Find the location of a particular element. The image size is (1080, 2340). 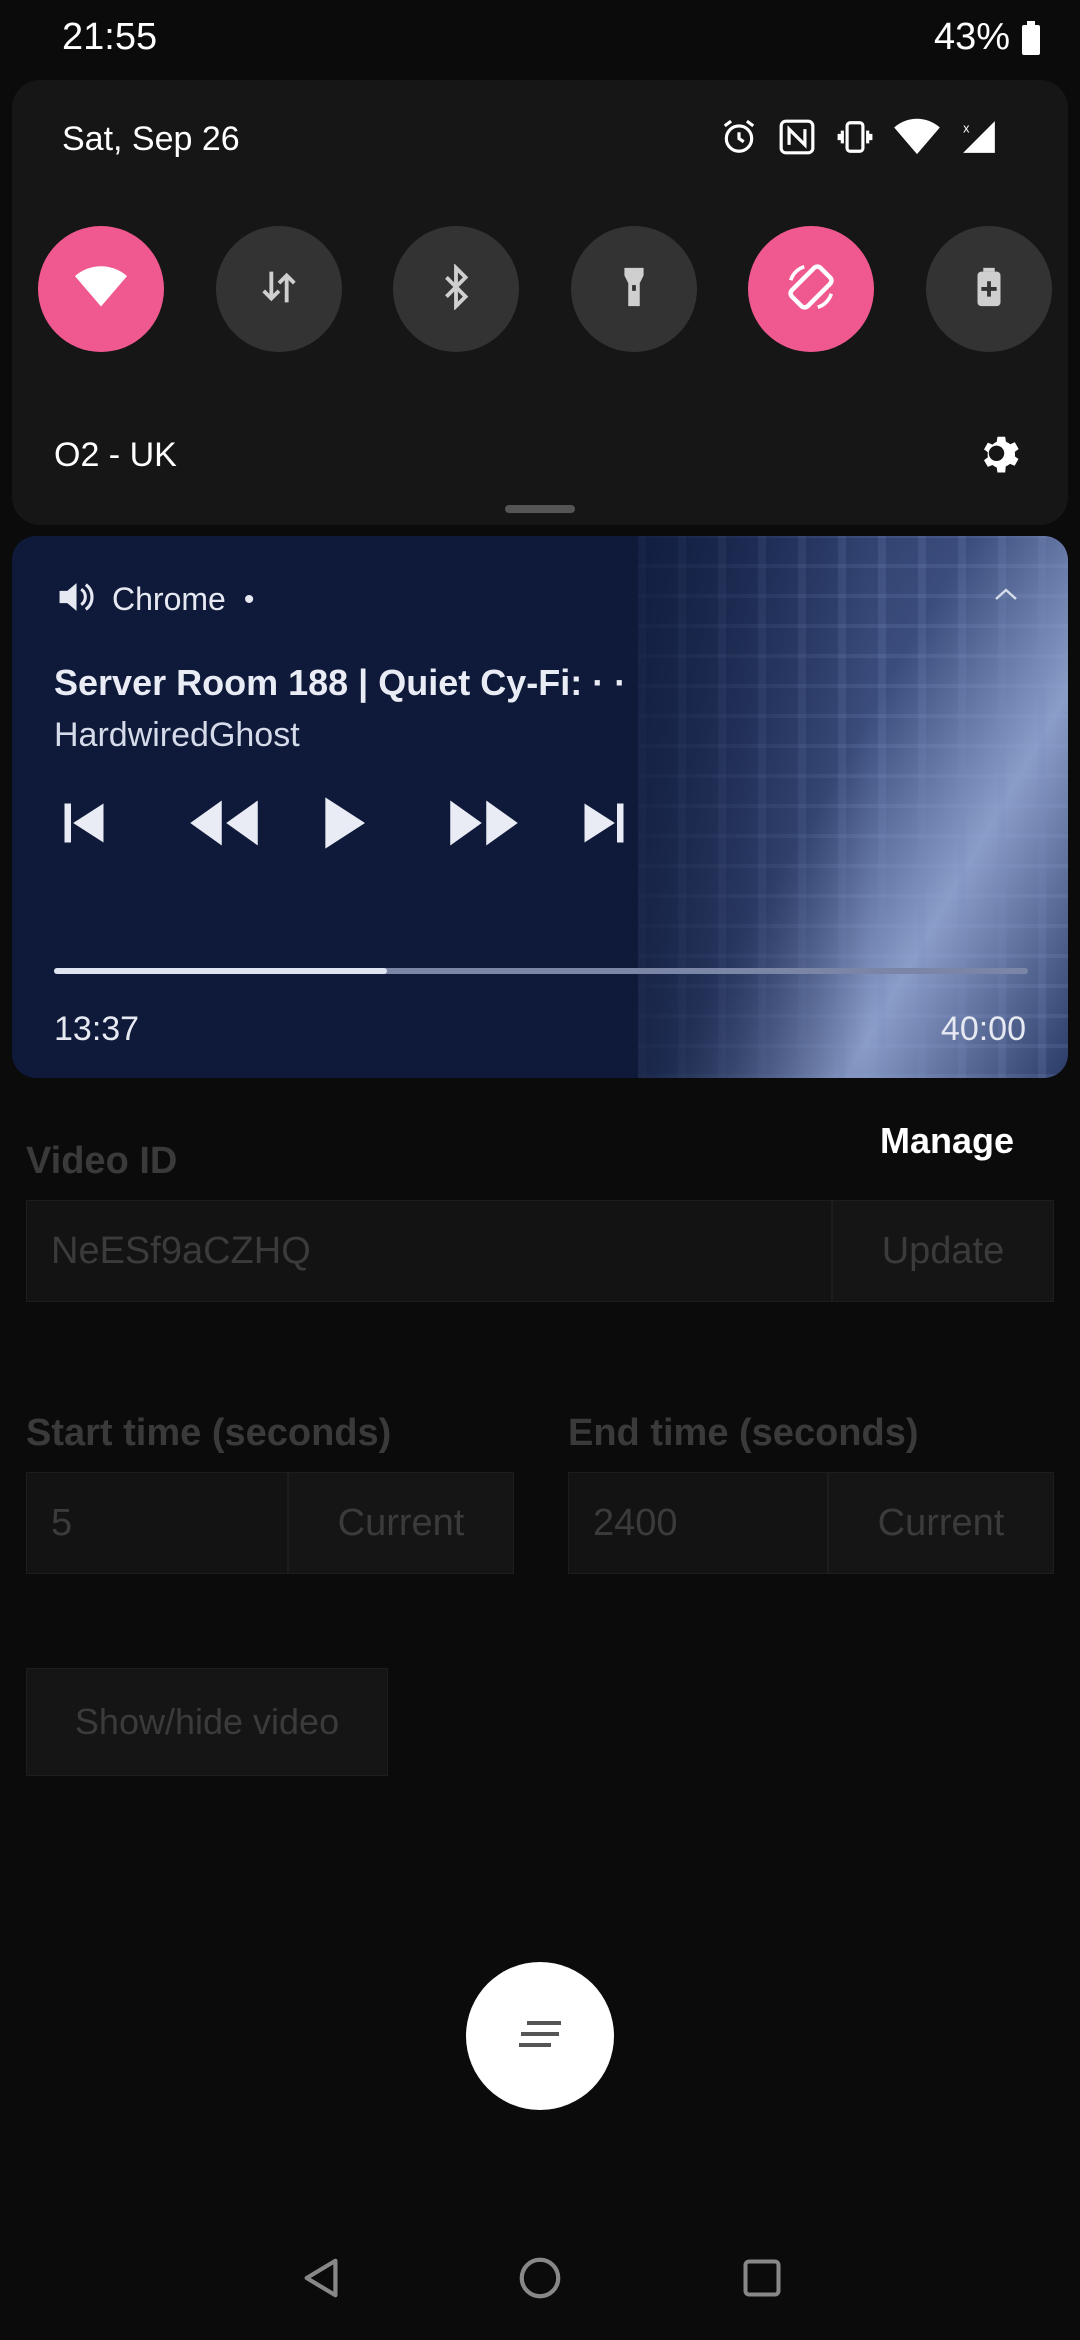

drag-handle is located at coordinates (540, 509).